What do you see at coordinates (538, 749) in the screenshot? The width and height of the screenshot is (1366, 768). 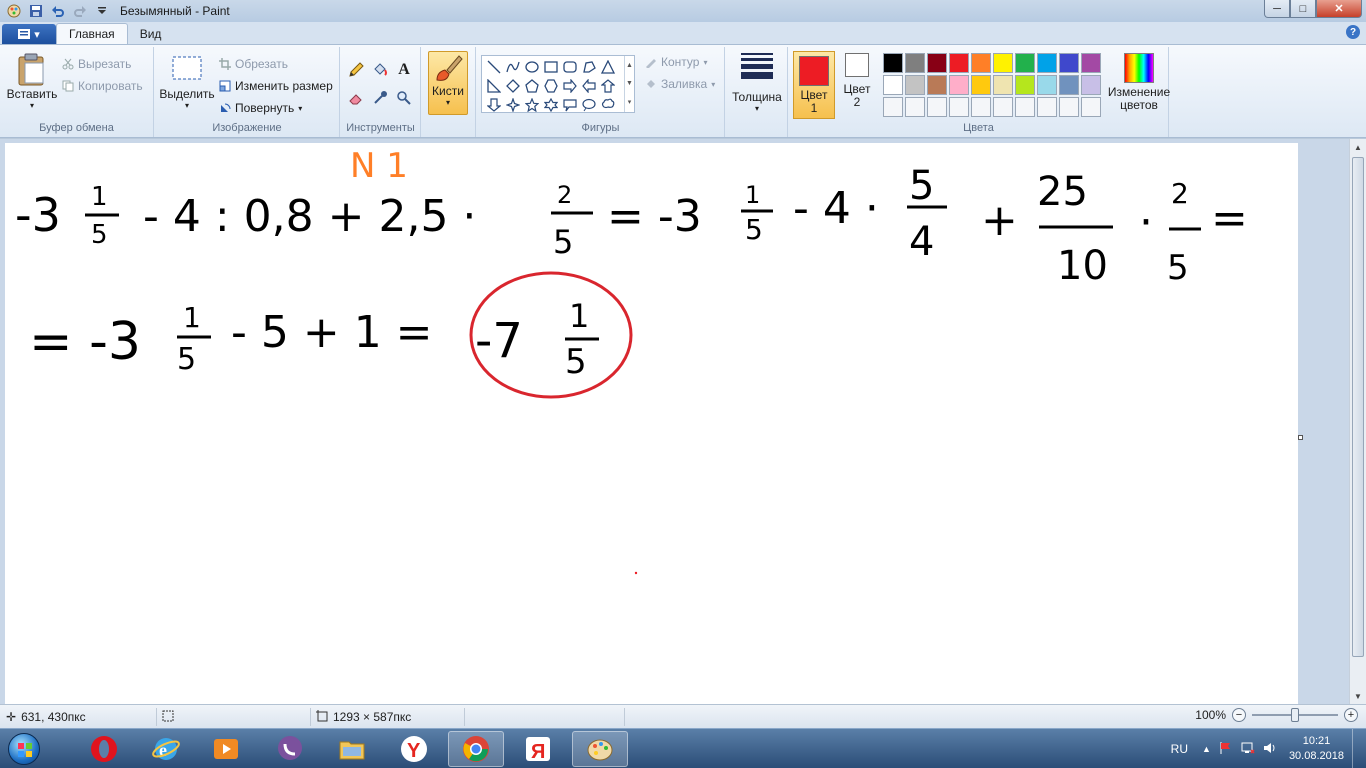 I see `taskbar-yandex: Я` at bounding box center [538, 749].